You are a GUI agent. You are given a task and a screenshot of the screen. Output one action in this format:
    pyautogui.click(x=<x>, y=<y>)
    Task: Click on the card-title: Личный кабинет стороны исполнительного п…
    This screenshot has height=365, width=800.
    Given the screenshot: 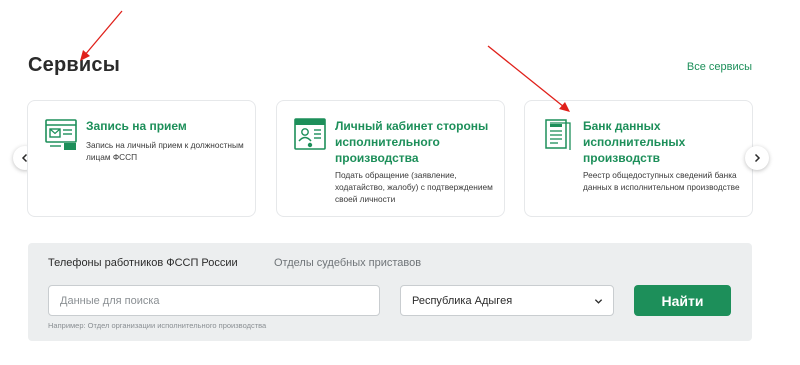 What is the action you would take?
    pyautogui.click(x=412, y=142)
    